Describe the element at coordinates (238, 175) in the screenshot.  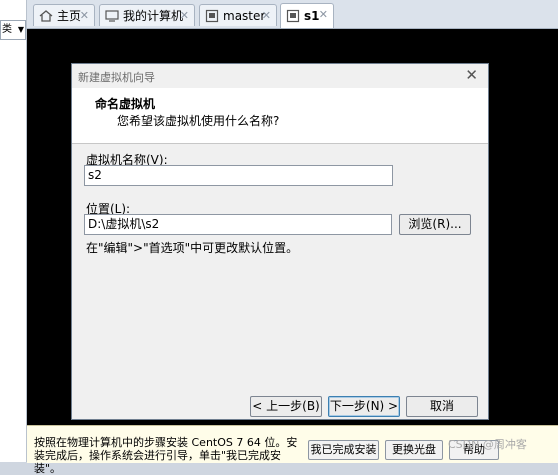
I see `vm-name-input: s2` at that location.